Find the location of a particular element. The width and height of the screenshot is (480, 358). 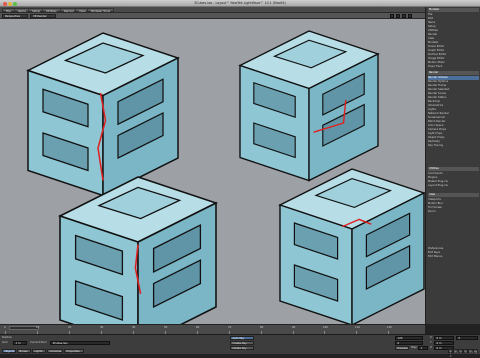

y-position-label: Y is located at coordinates (431, 342).